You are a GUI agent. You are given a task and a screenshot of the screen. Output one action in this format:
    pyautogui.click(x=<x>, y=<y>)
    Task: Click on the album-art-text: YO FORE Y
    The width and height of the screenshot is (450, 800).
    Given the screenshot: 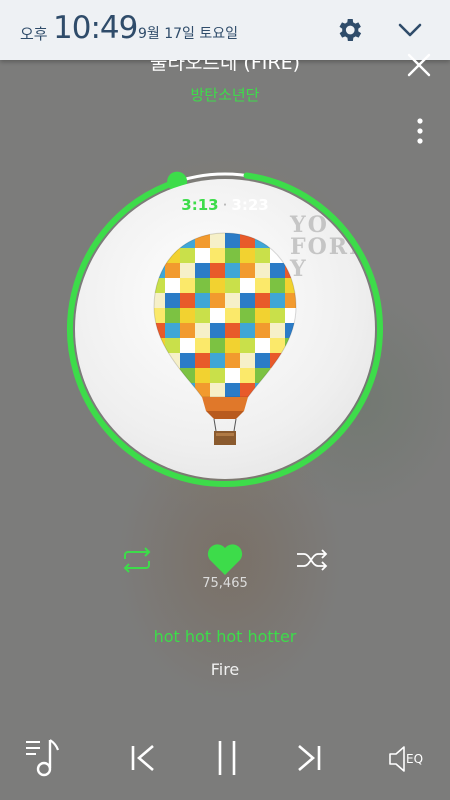 What is the action you would take?
    pyautogui.click(x=329, y=247)
    